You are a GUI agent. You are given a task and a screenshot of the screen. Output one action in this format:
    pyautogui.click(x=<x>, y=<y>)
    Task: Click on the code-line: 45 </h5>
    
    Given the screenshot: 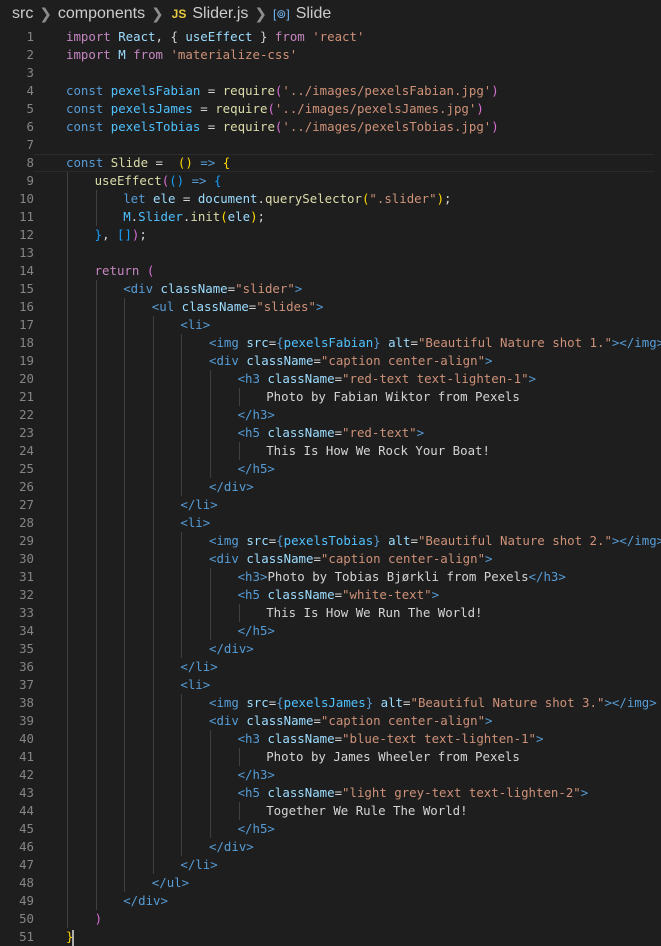 What is the action you would take?
    pyautogui.click(x=330, y=829)
    